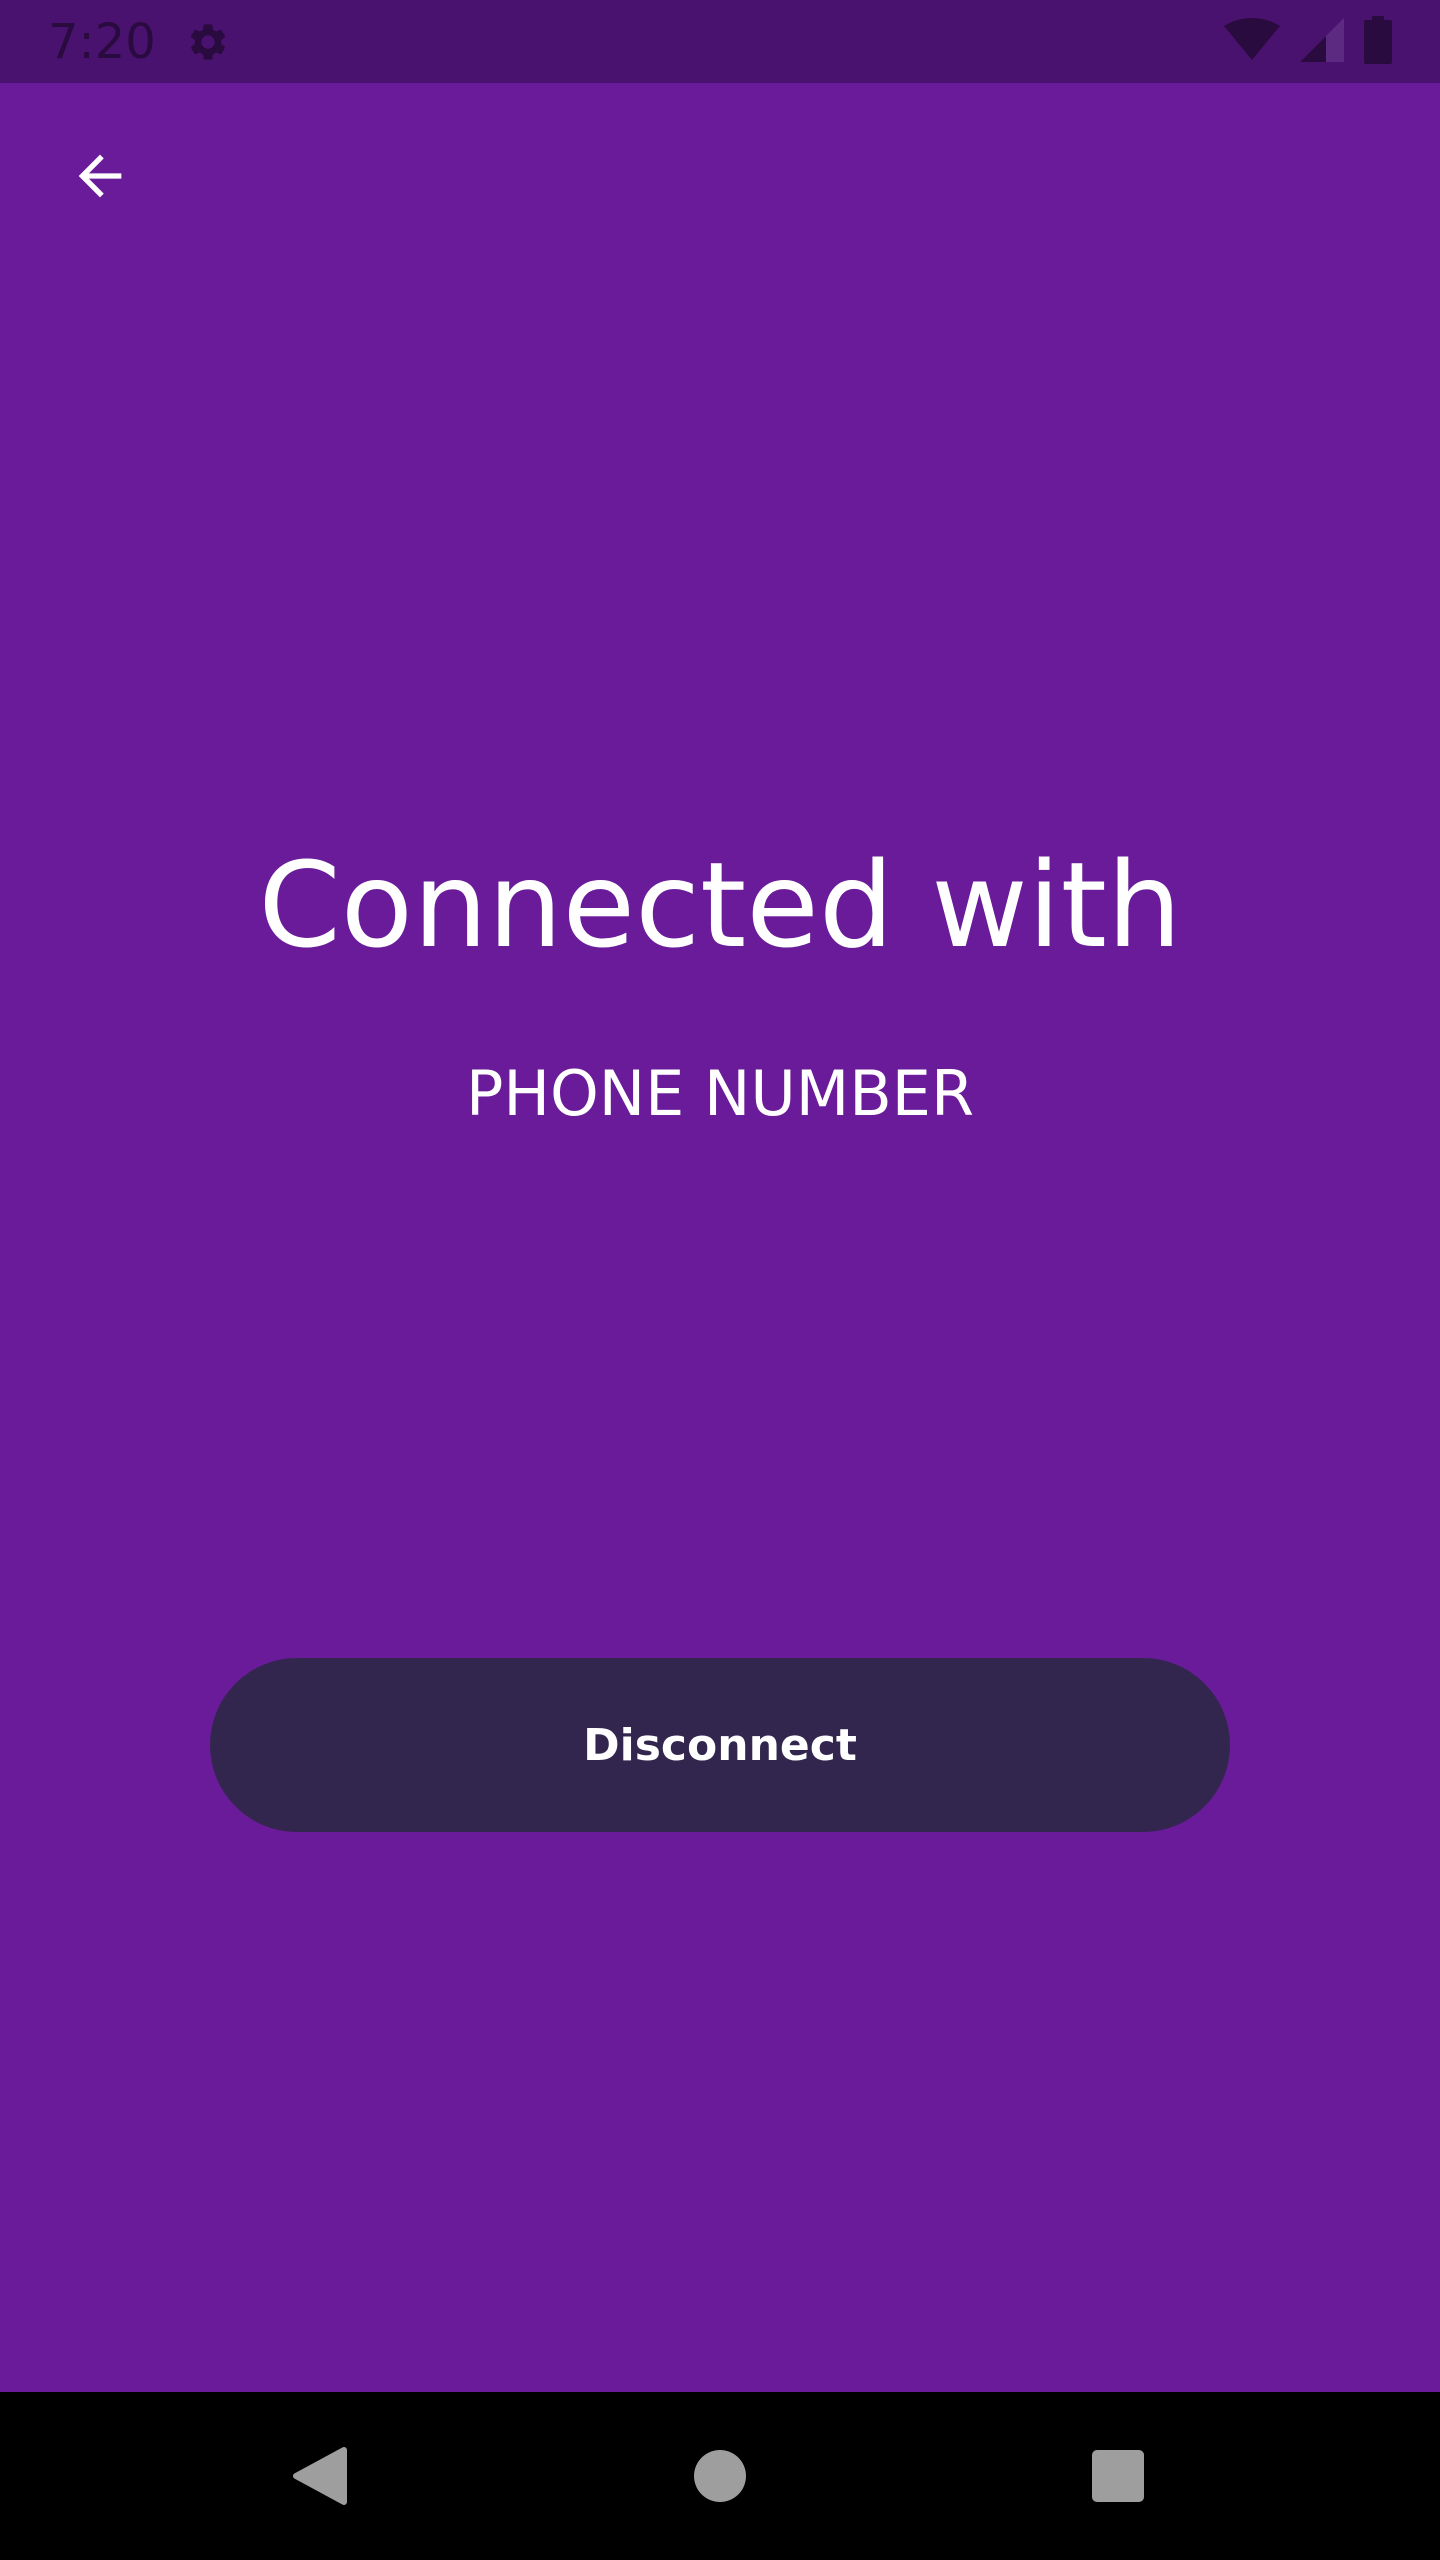 Image resolution: width=1440 pixels, height=2560 pixels. What do you see at coordinates (720, 41) in the screenshot?
I see `status-bar: 7:20` at bounding box center [720, 41].